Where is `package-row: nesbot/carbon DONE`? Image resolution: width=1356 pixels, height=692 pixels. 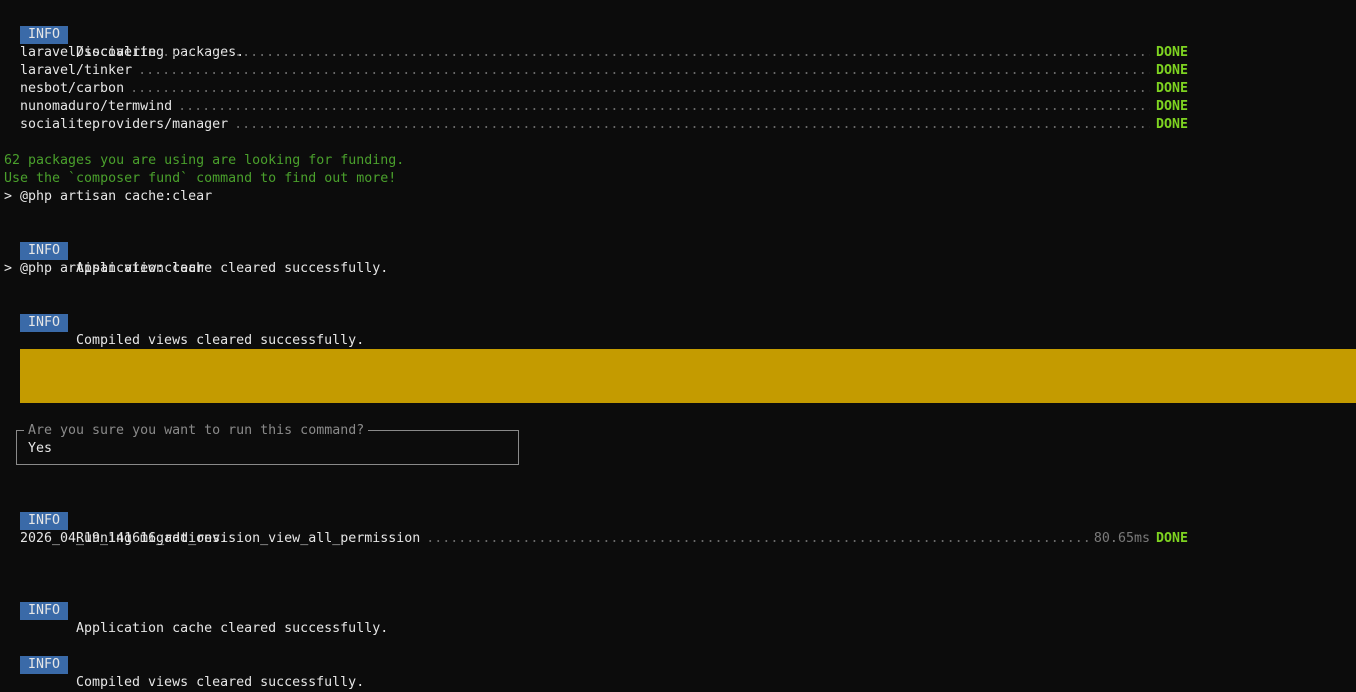
package-row: nesbot/carbon DONE is located at coordinates (604, 89).